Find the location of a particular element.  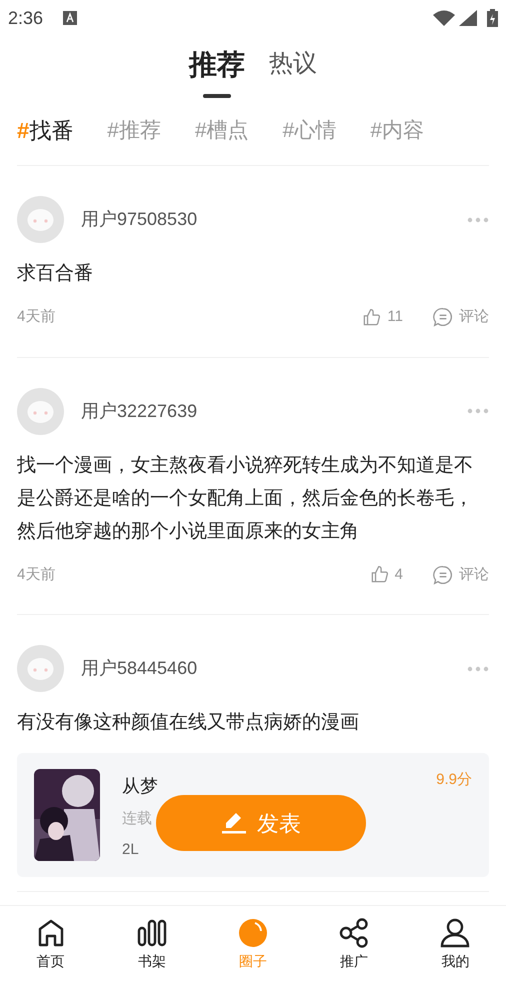

header-tab: 热议 is located at coordinates (293, 71).